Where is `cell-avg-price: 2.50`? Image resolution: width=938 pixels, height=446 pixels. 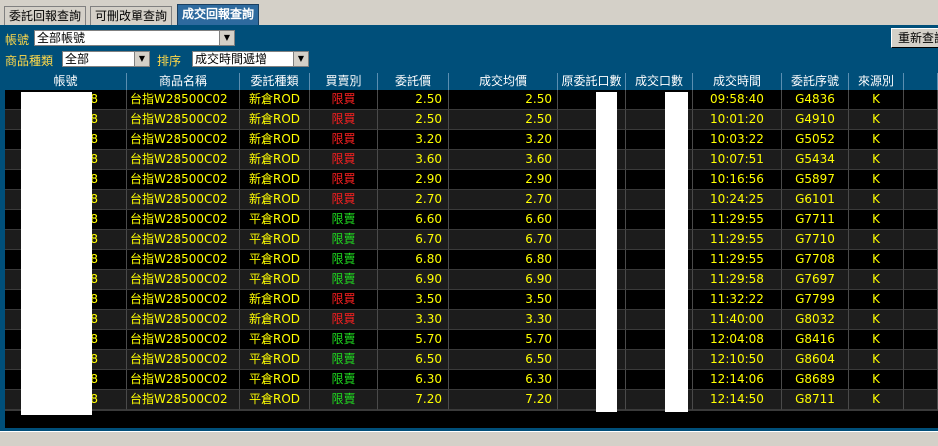 cell-avg-price: 2.50 is located at coordinates (503, 100).